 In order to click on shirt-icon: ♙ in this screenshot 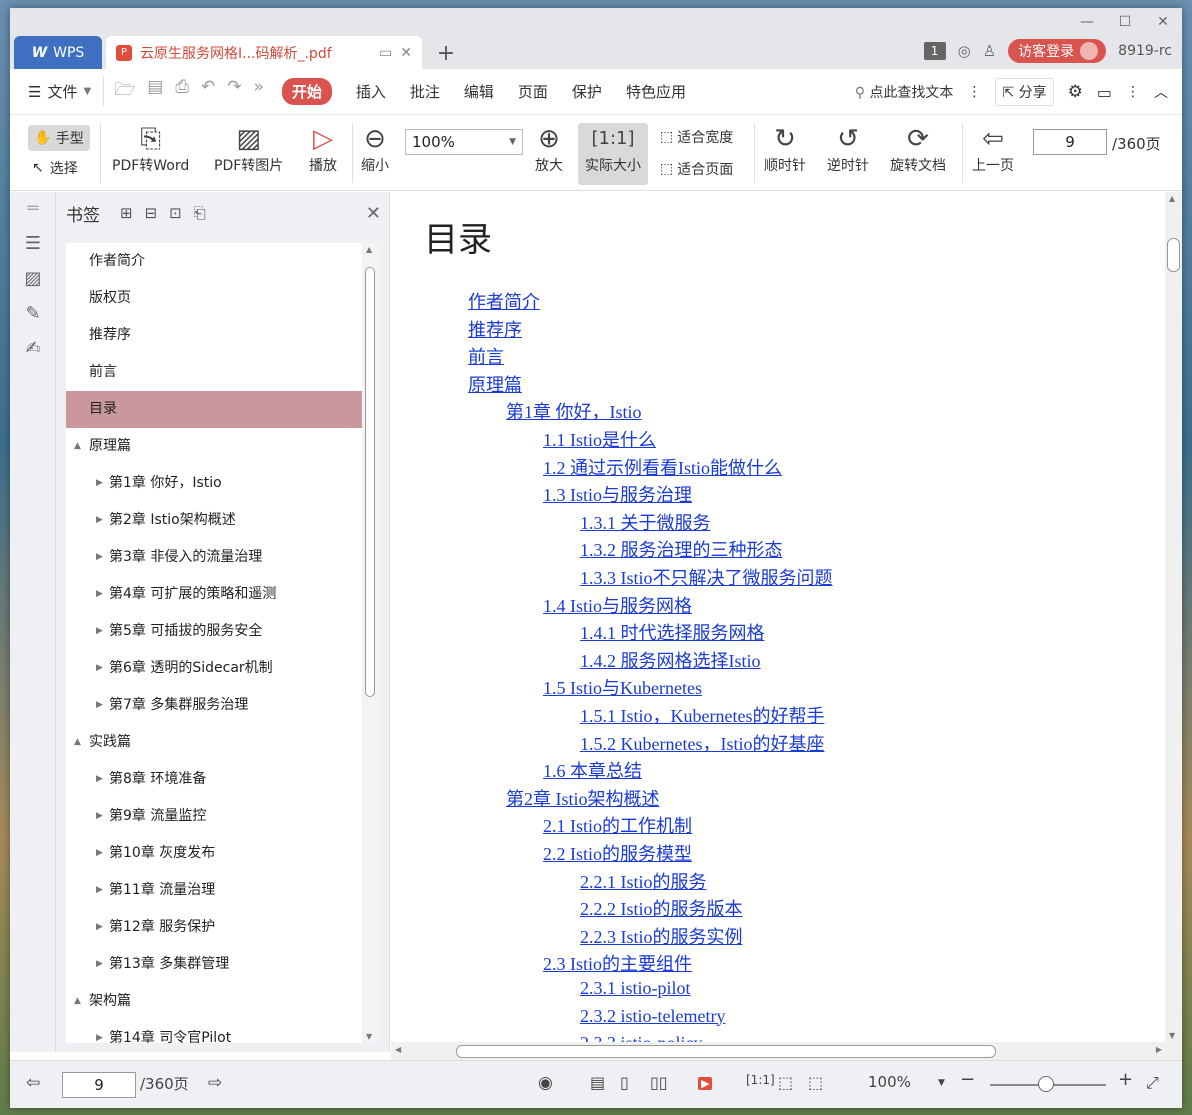, I will do `click(989, 51)`.